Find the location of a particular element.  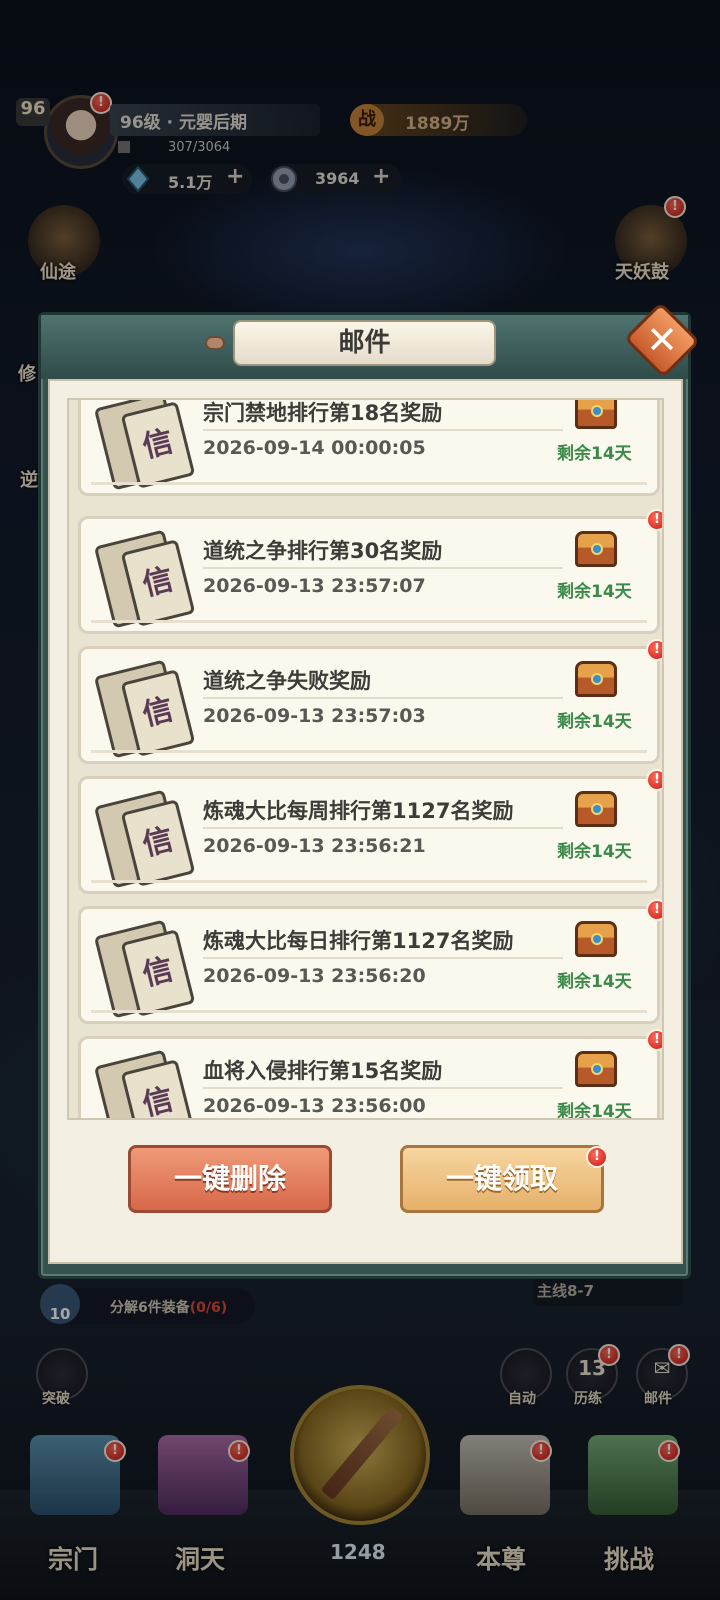

mail-date: 2026-09-13 23:57:07 is located at coordinates (314, 586).